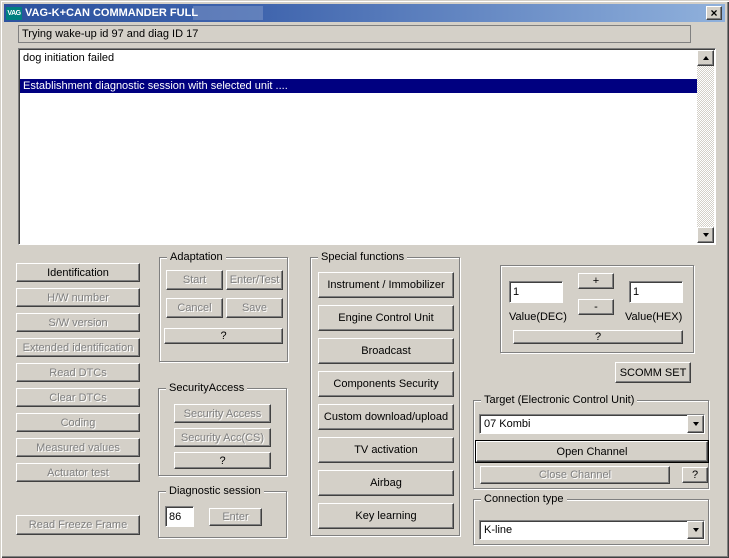  I want to click on special-functions-group-title: Special functions, so click(363, 257).